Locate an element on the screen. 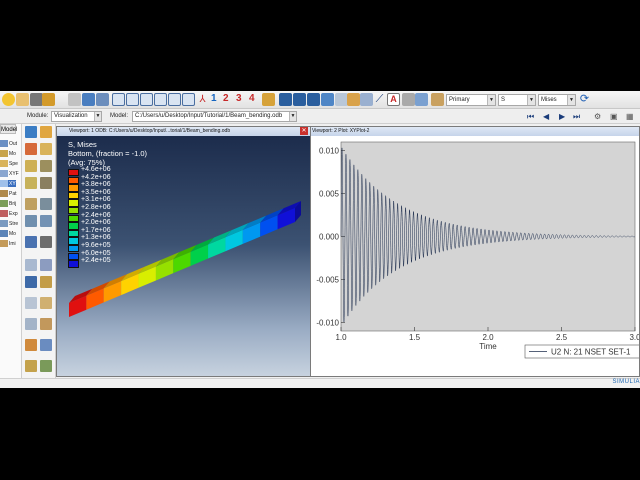 The width and height of the screenshot is (640, 480). beam-model is located at coordinates (185, 259).